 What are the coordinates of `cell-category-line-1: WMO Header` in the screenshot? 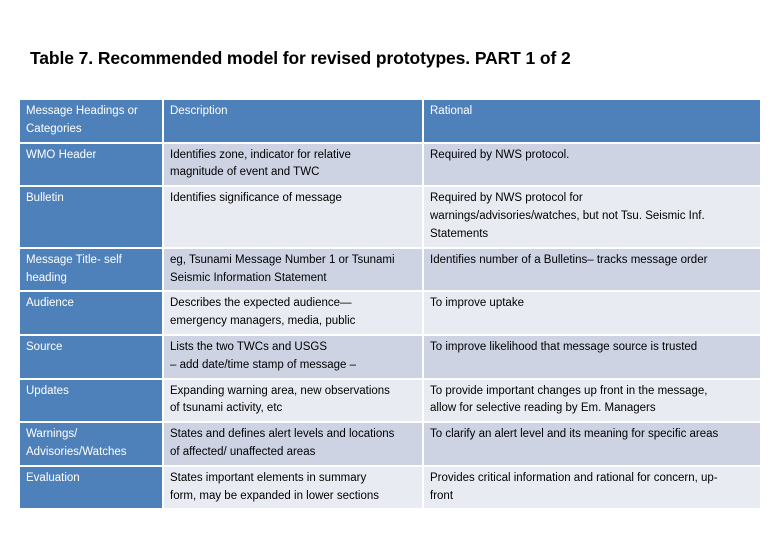 It's located at (61, 154).